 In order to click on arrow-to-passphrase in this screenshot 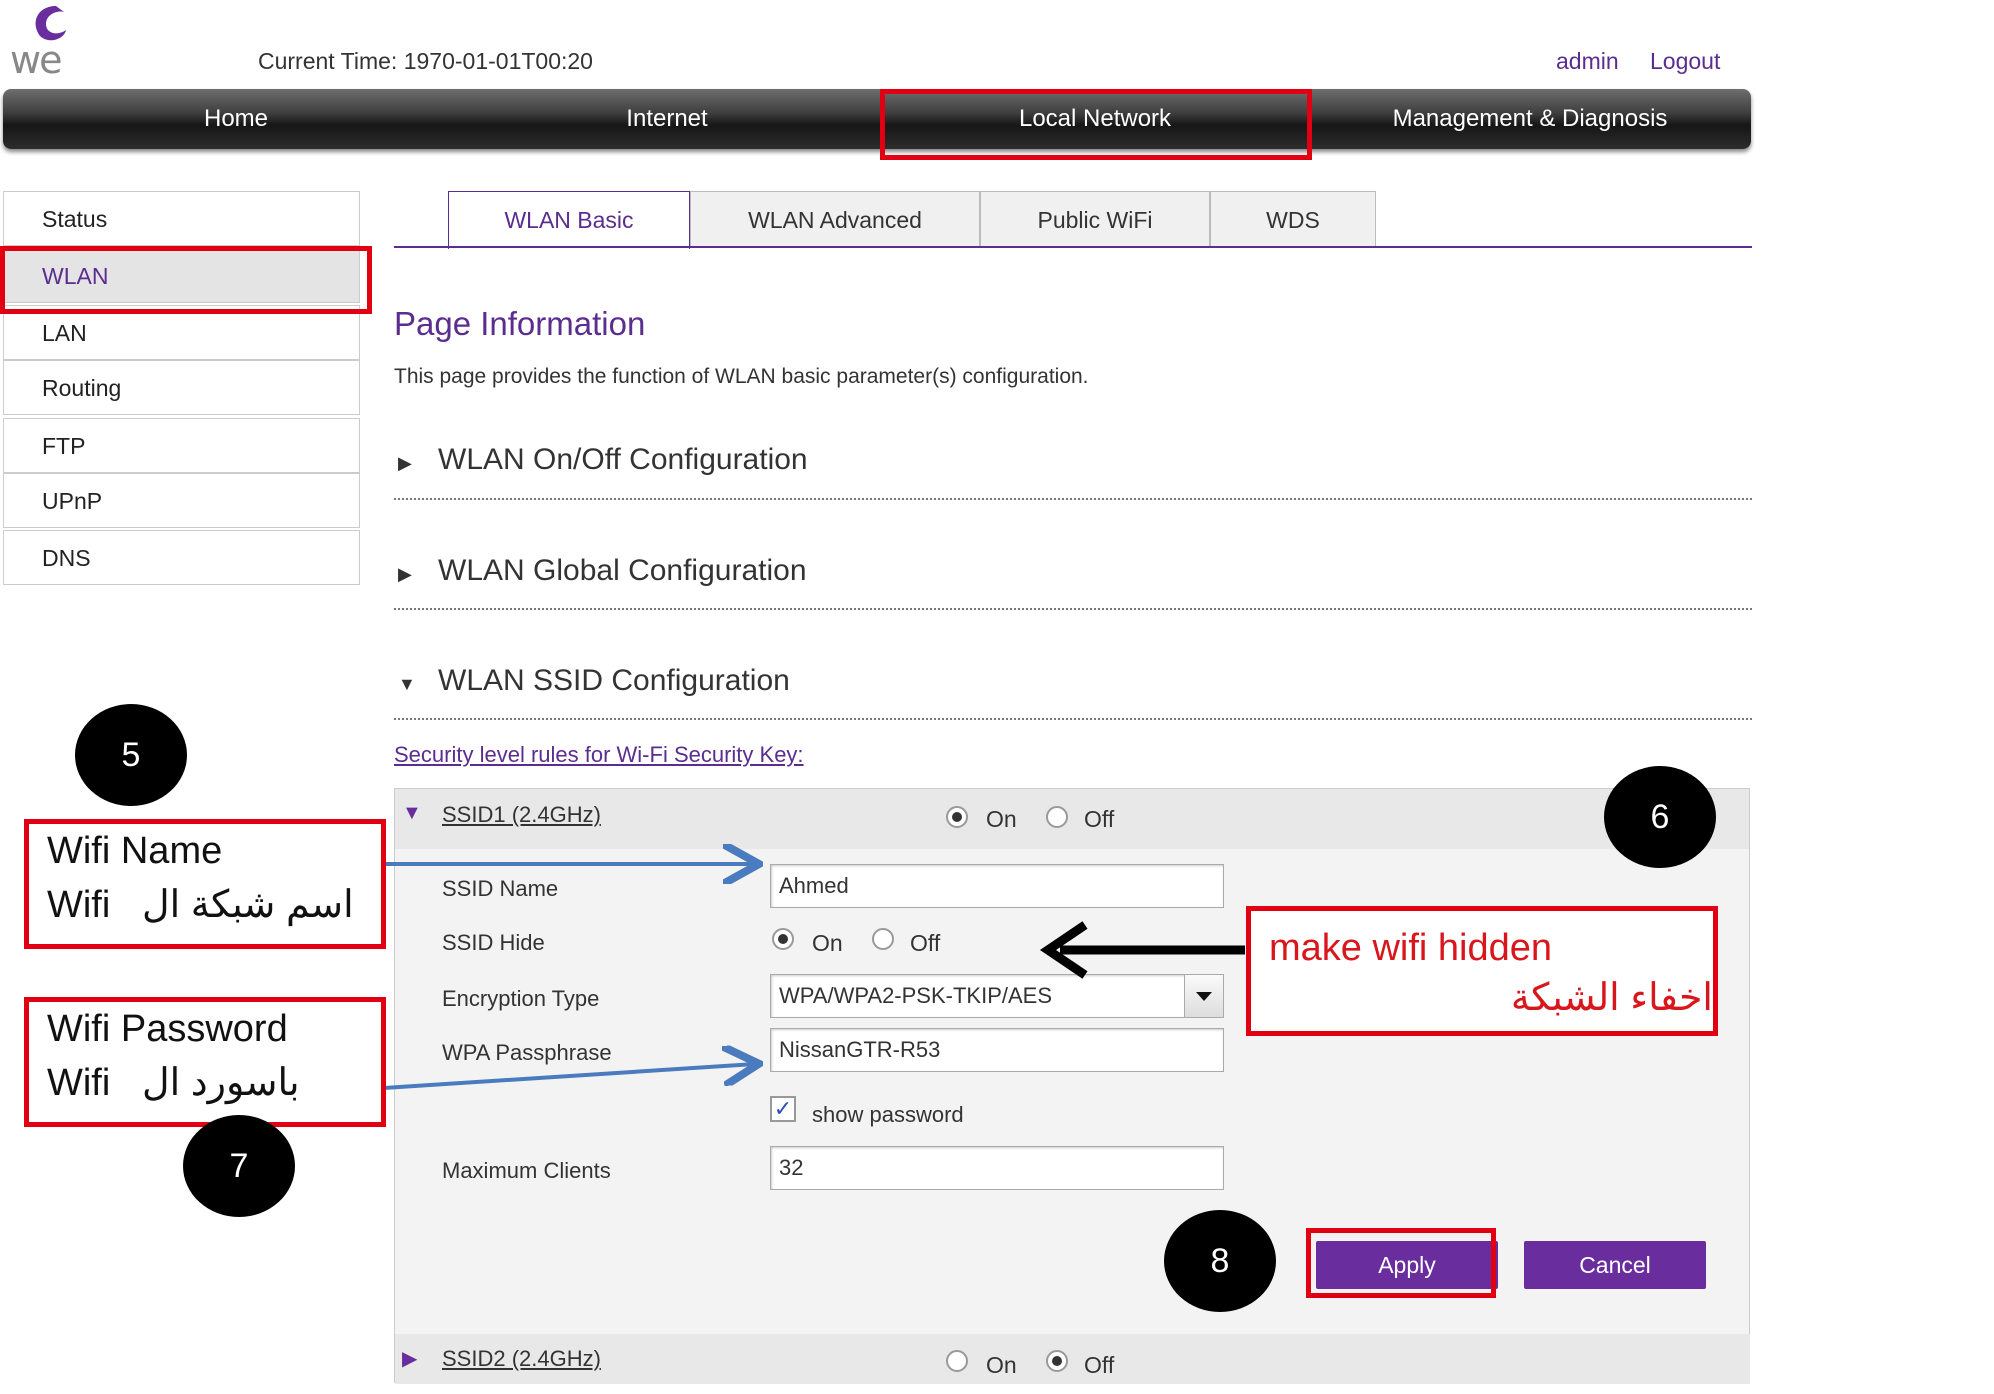, I will do `click(569, 1077)`.